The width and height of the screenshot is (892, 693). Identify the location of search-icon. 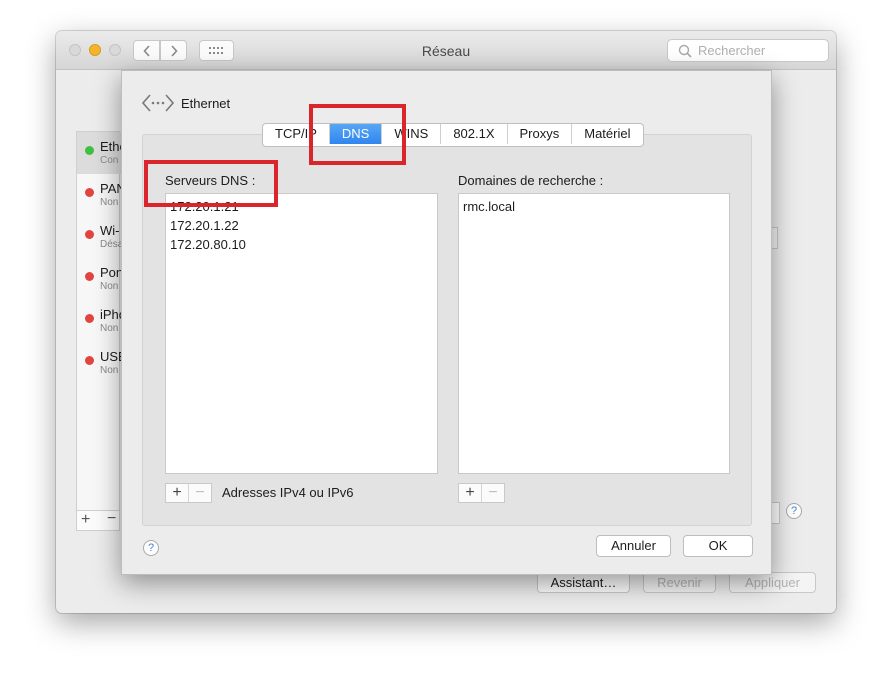
(685, 51).